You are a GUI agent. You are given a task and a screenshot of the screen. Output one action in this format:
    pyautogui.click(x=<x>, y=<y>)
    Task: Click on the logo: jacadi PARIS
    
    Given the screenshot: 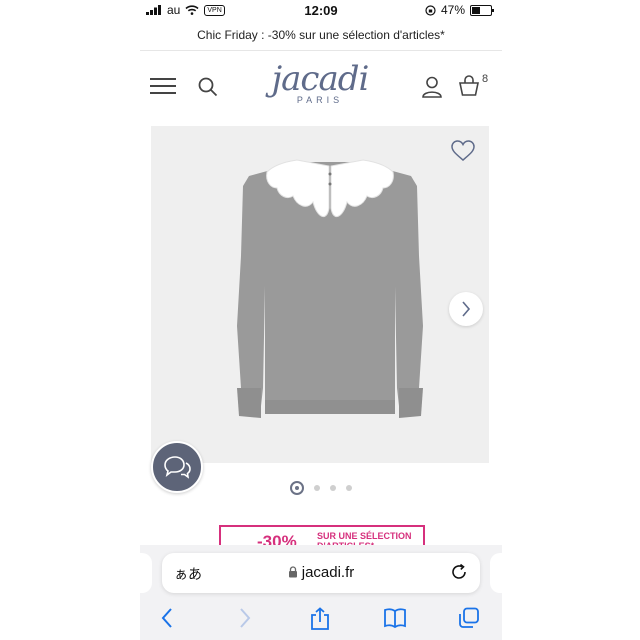 What is the action you would take?
    pyautogui.click(x=320, y=83)
    